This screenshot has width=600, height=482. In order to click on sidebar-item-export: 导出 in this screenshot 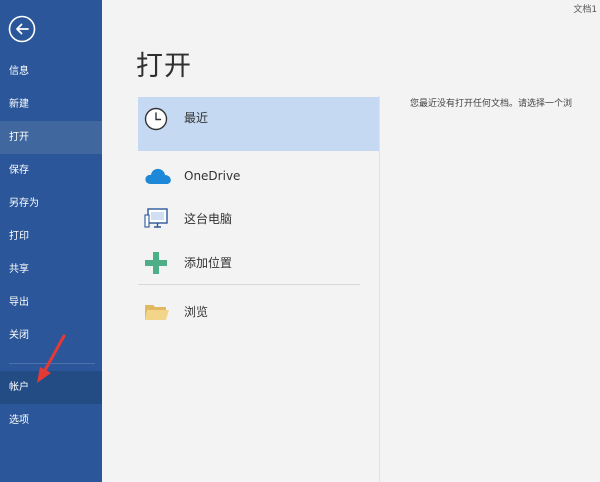, I will do `click(51, 302)`.